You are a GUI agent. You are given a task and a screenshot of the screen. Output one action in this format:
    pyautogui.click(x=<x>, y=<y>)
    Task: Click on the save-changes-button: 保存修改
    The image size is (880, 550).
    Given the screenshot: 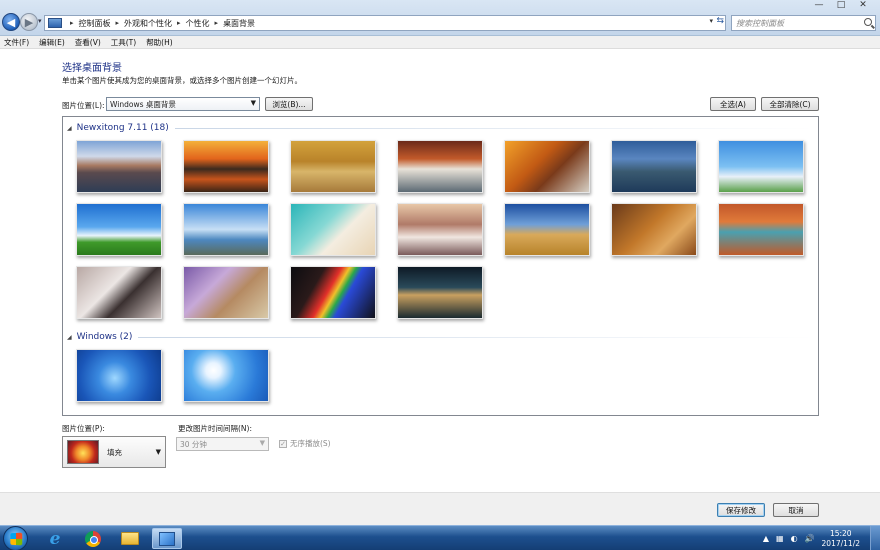 What is the action you would take?
    pyautogui.click(x=741, y=510)
    